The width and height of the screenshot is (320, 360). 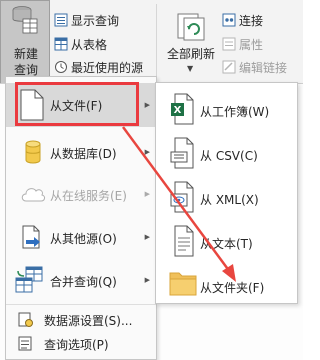 I want to click on database-table-icon, so click(x=25, y=20).